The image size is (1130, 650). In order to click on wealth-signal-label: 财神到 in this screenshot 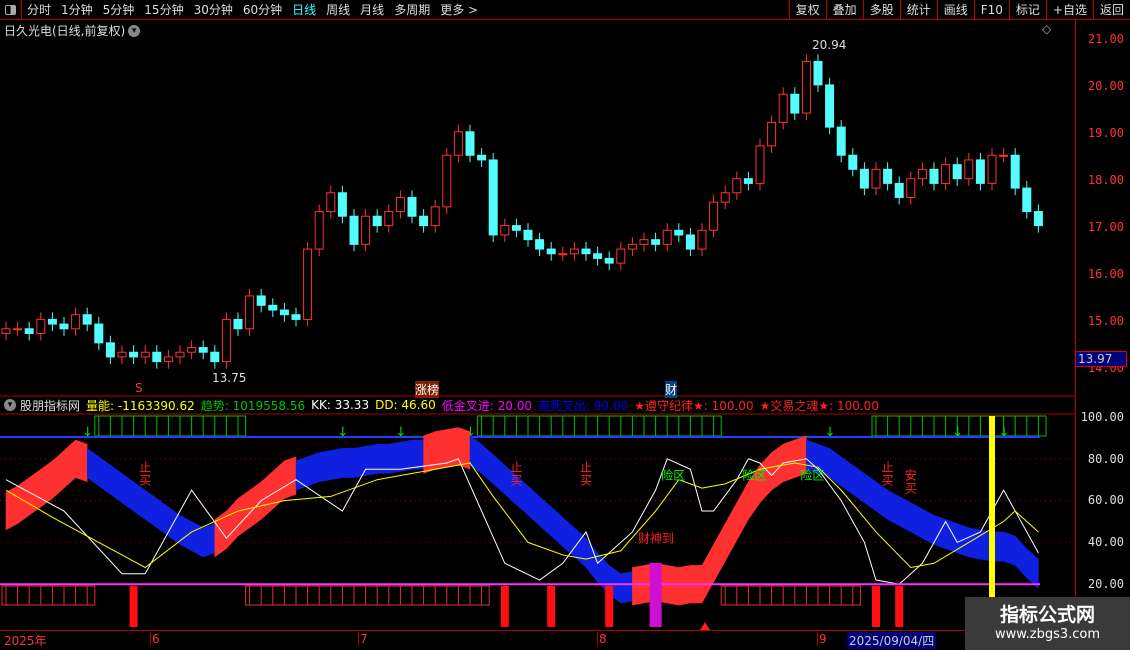, I will do `click(656, 538)`.